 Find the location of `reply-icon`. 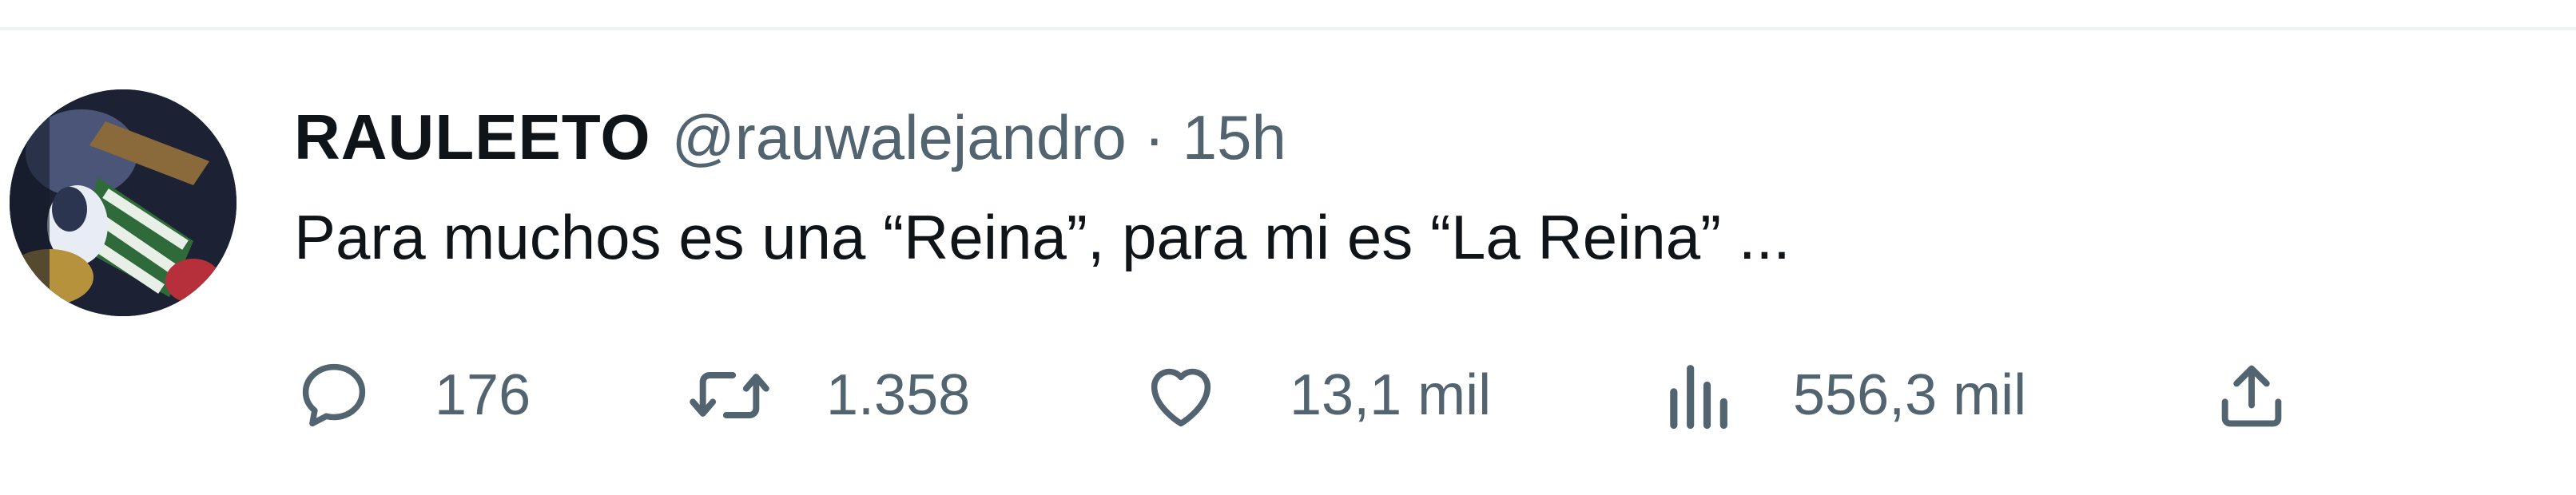

reply-icon is located at coordinates (334, 395).